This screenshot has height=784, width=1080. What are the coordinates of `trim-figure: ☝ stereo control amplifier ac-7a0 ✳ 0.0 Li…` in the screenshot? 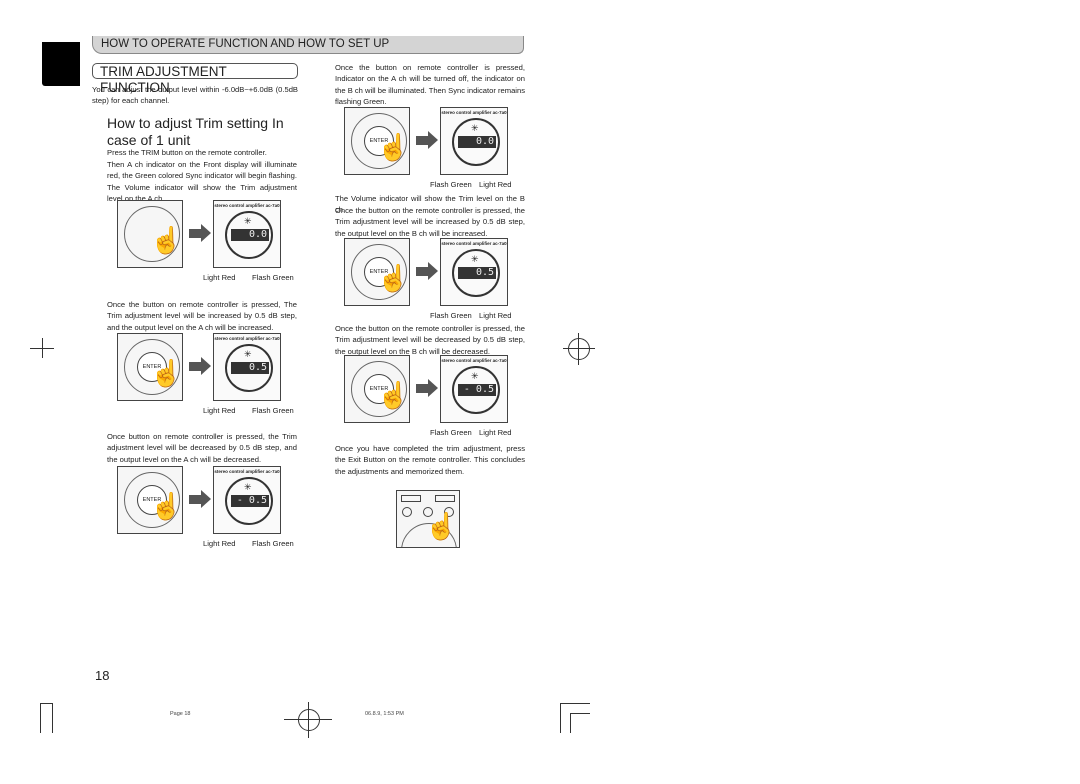 It's located at (205, 241).